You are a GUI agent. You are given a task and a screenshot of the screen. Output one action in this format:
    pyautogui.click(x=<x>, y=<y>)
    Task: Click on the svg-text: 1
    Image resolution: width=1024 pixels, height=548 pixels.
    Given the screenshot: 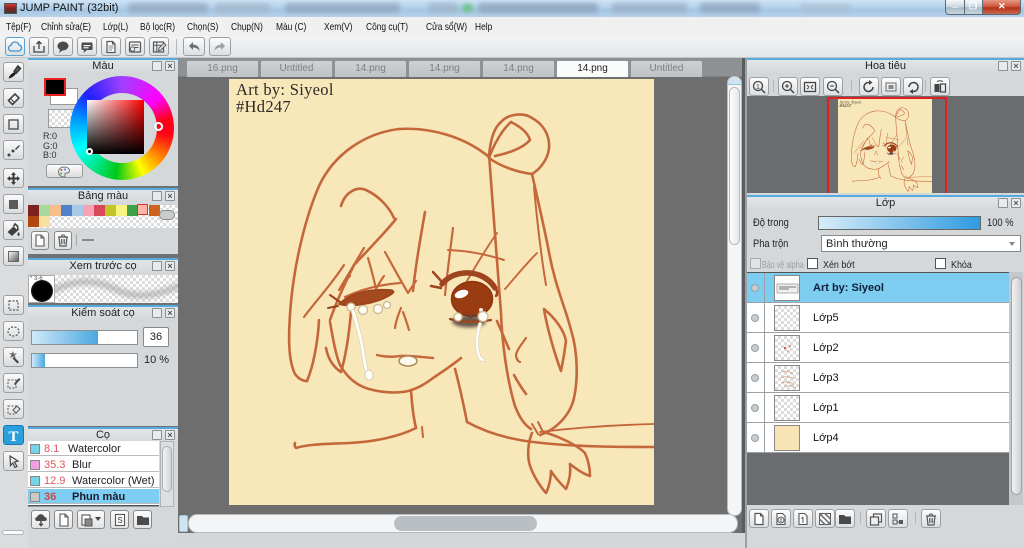 What is the action you would take?
    pyautogui.click(x=758, y=87)
    